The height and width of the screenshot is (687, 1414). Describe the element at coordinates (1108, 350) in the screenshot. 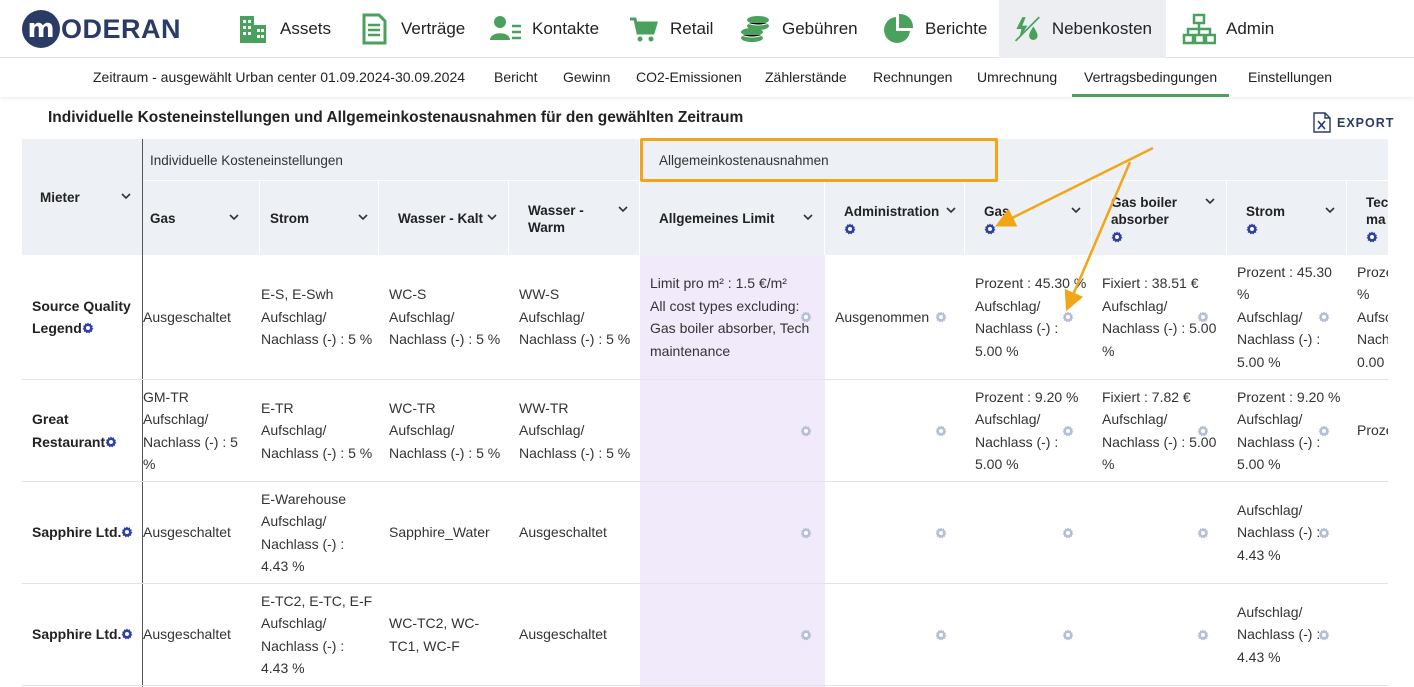

I see `cell-line: %` at that location.